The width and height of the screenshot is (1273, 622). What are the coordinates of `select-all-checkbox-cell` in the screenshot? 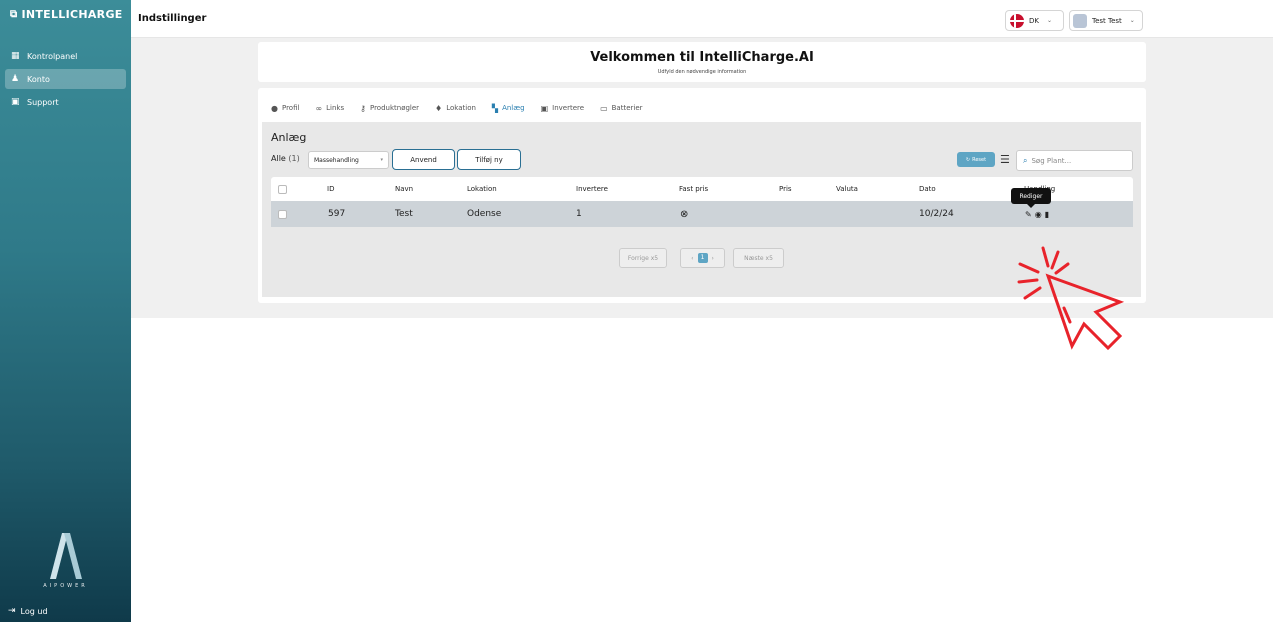 It's located at (282, 189).